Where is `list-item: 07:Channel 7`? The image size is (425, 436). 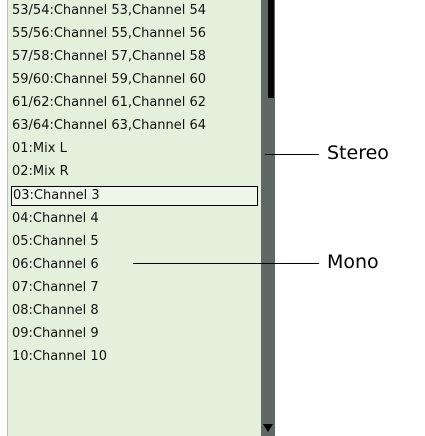
list-item: 07:Channel 7 is located at coordinates (55, 288).